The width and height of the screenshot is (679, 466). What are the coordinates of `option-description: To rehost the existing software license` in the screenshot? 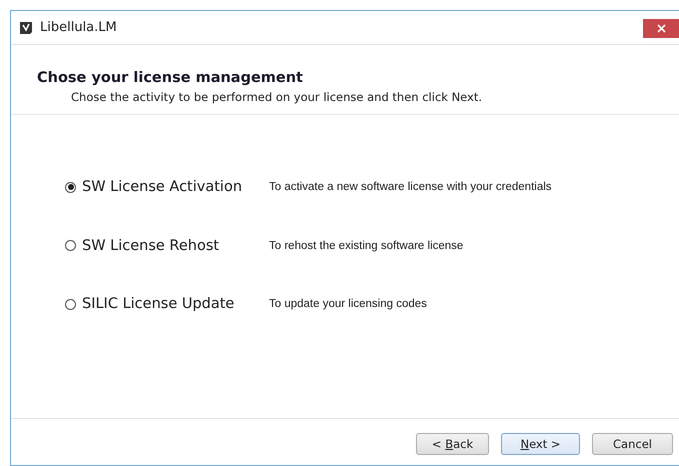 It's located at (366, 246).